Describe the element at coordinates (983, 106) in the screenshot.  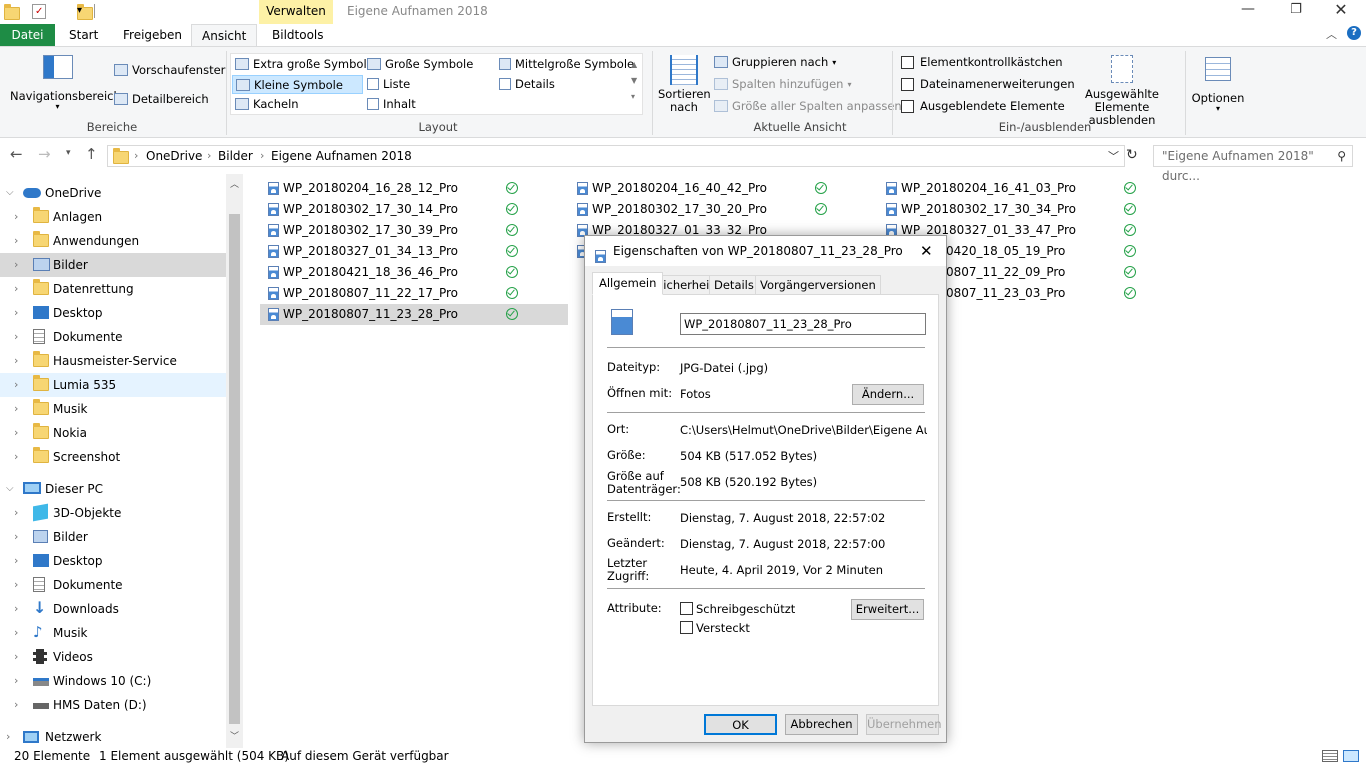
I see `ausgeblendete-elemente-checkbox: Ausgeblendete Elemente` at that location.